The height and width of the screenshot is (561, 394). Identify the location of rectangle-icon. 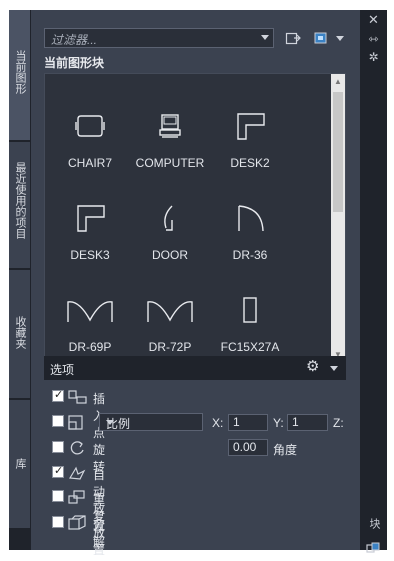
(250, 310).